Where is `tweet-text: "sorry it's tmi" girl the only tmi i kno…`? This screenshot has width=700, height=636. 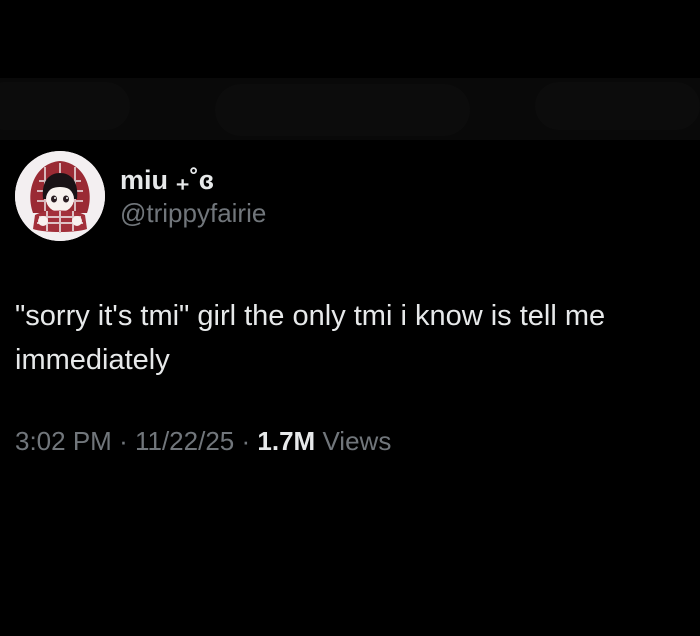 tweet-text: "sorry it's tmi" girl the only tmi i kno… is located at coordinates (310, 338).